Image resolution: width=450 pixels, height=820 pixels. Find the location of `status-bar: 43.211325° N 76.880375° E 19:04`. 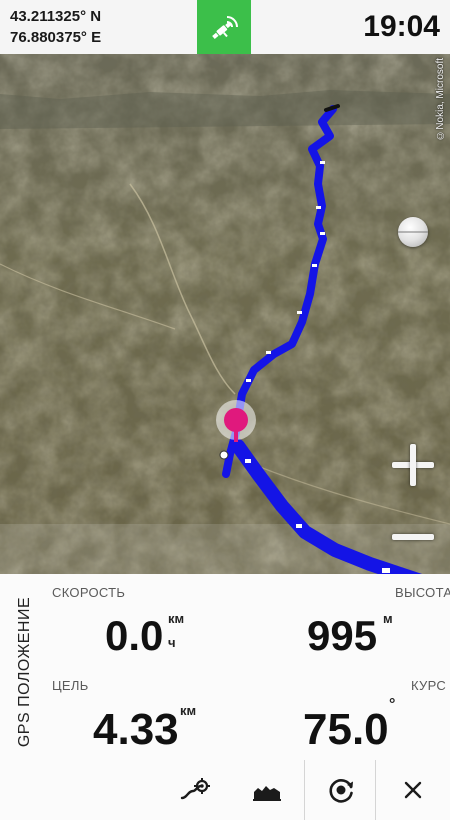

status-bar: 43.211325° N 76.880375° E 19:04 is located at coordinates (225, 27).